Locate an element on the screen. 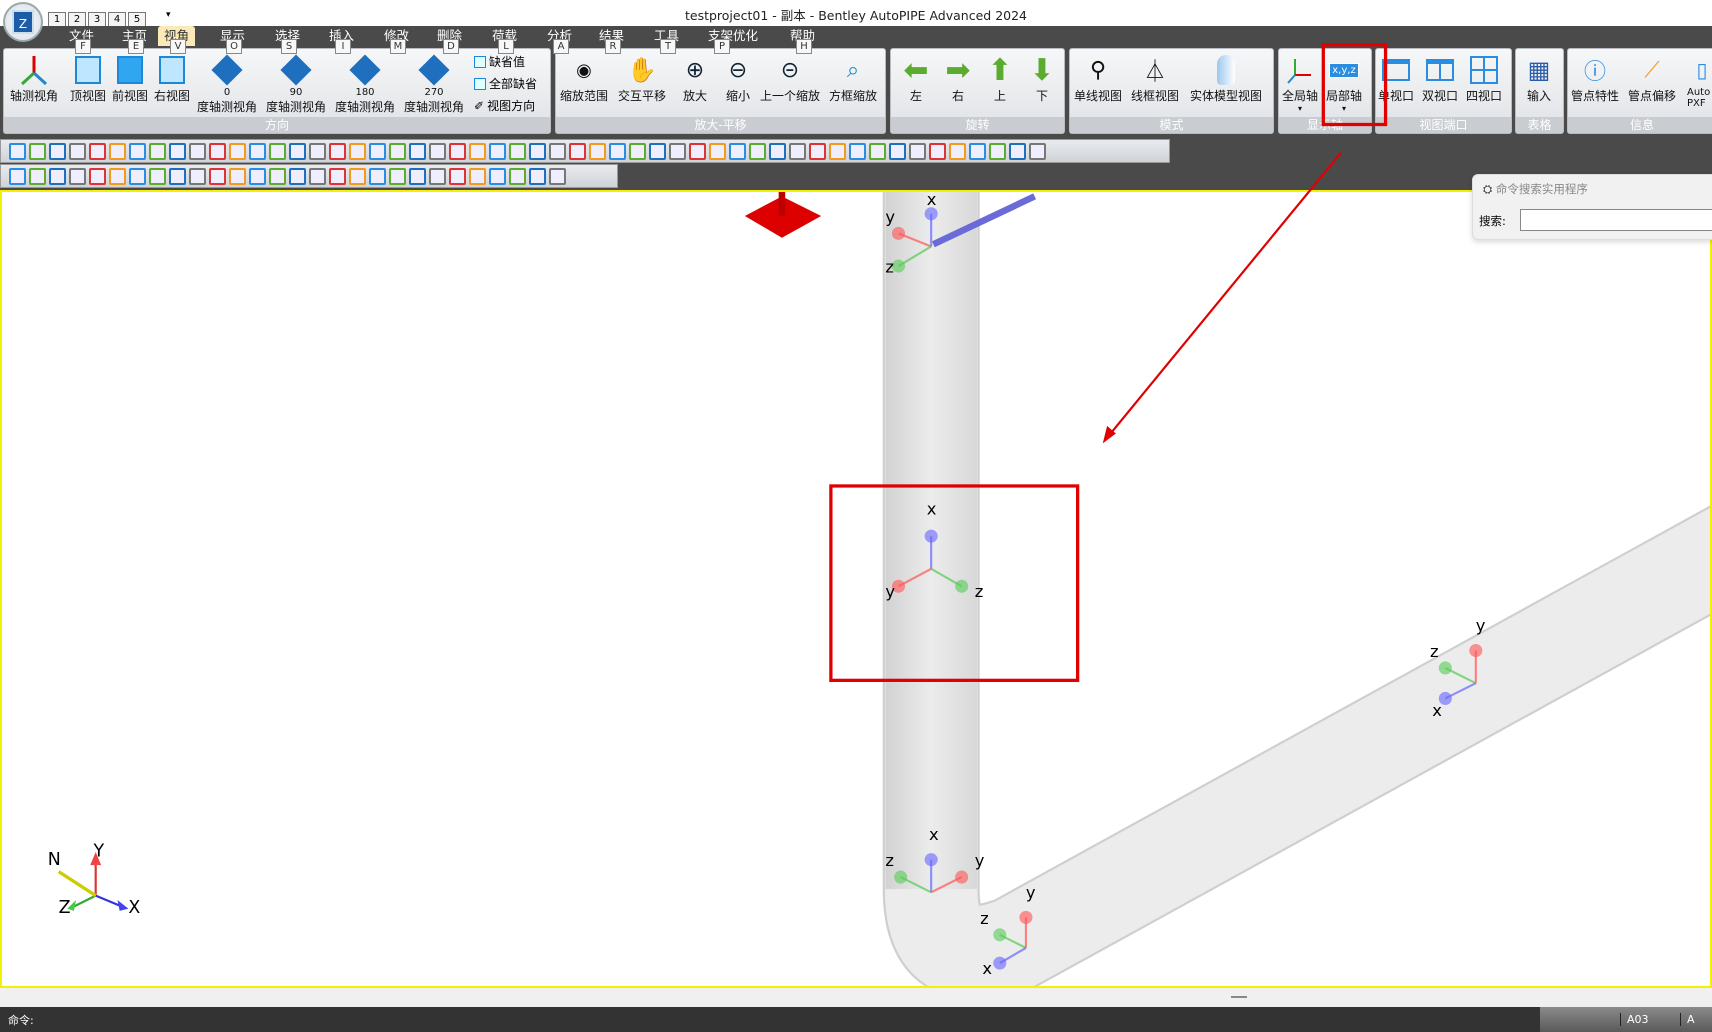 Image resolution: width=1712 pixels, height=1032 pixels. top-view-button: 顶视图 is located at coordinates (88, 78).